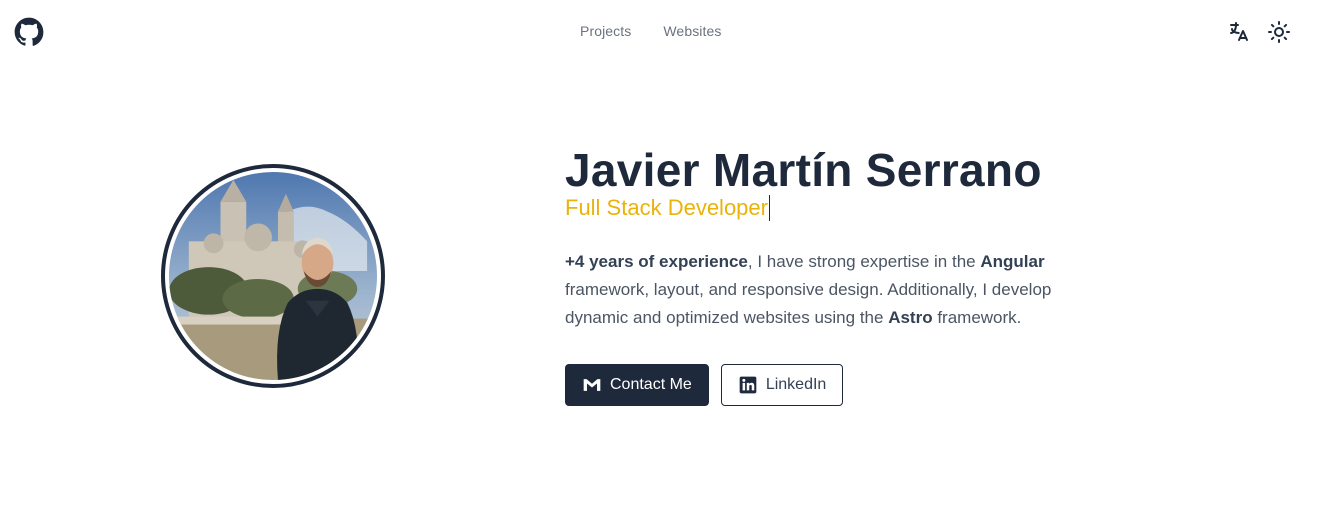  Describe the element at coordinates (845, 208) in the screenshot. I see `role-subtitle: Full Stack Developer` at that location.